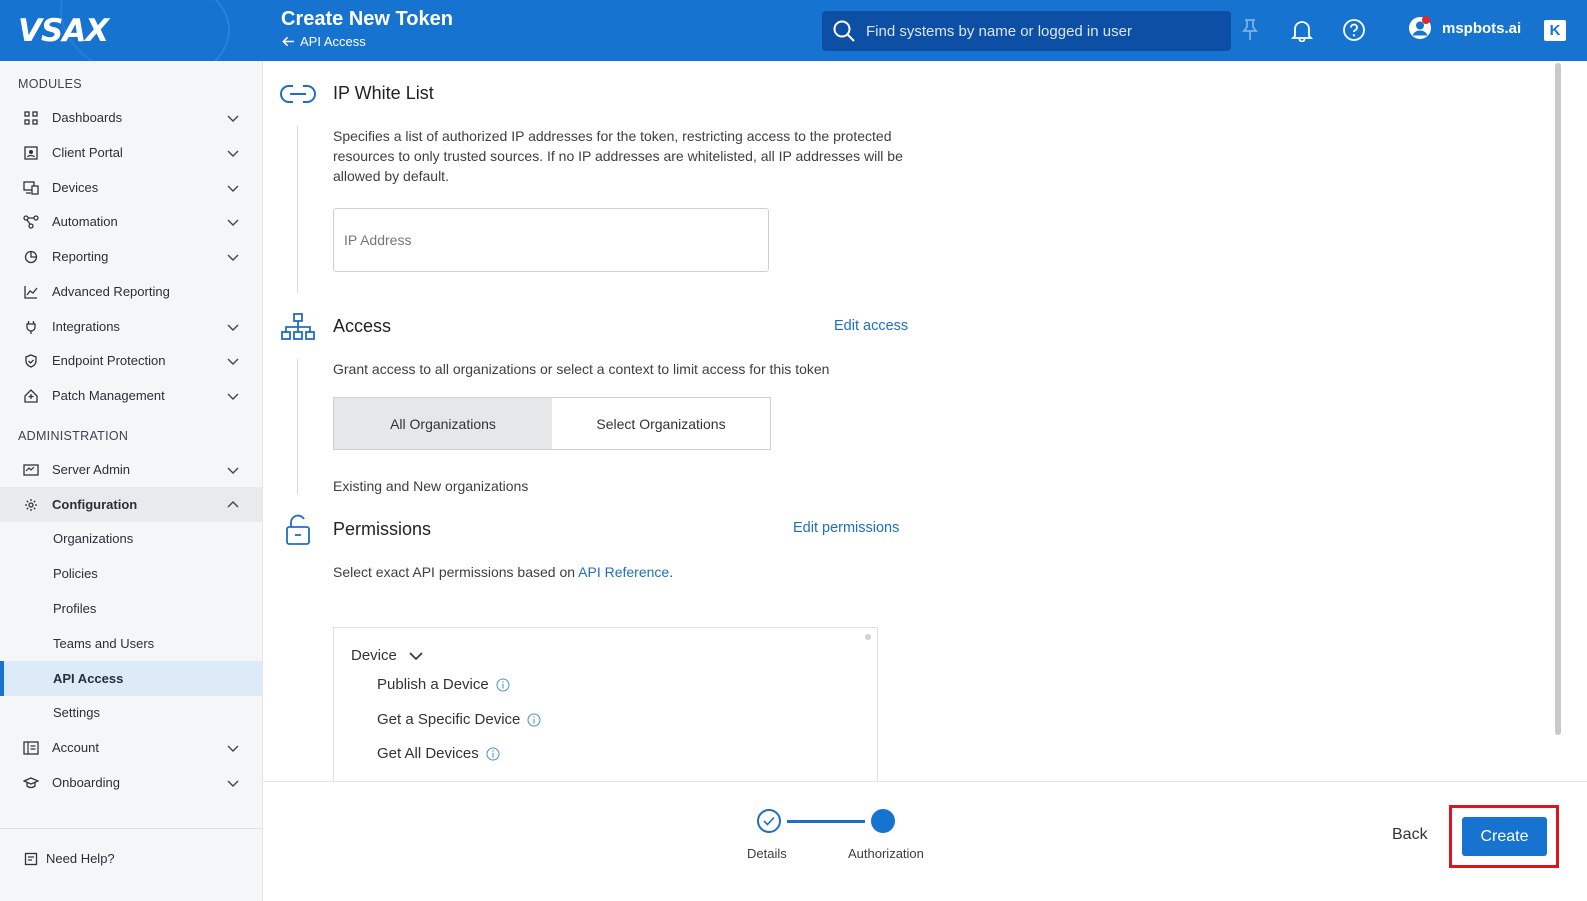 The image size is (1587, 901). What do you see at coordinates (95, 504) in the screenshot?
I see `sidebar-item-label: Configuration` at bounding box center [95, 504].